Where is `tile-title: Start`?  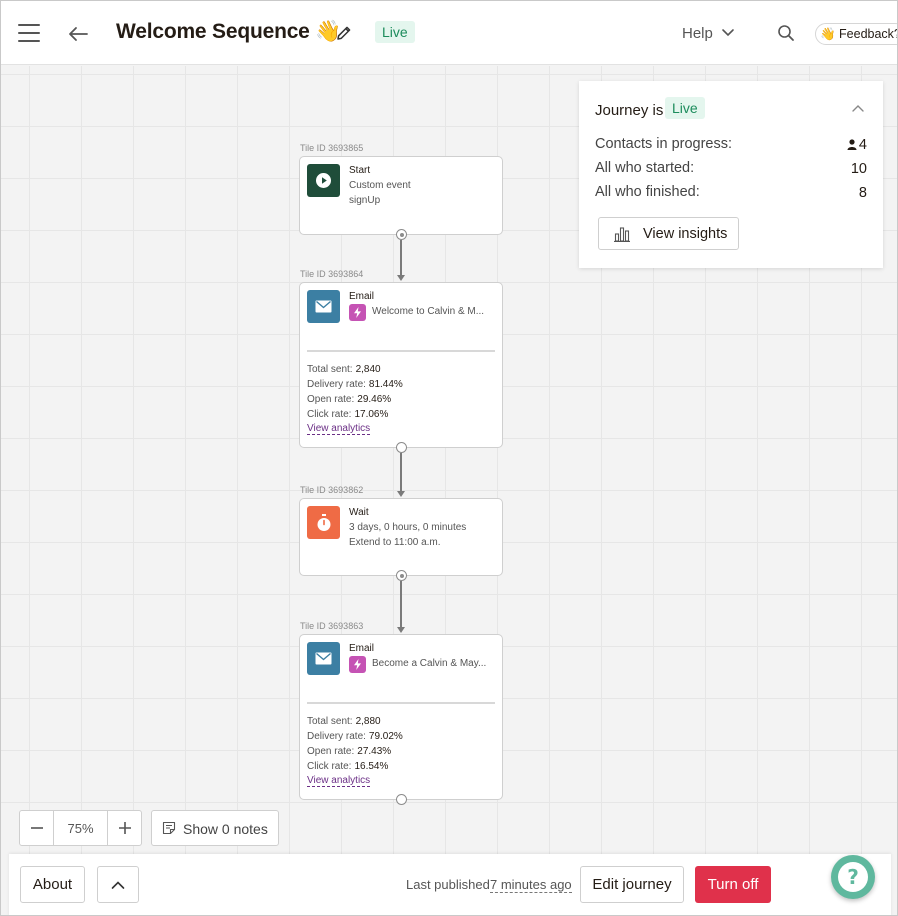
tile-title: Start is located at coordinates (360, 170).